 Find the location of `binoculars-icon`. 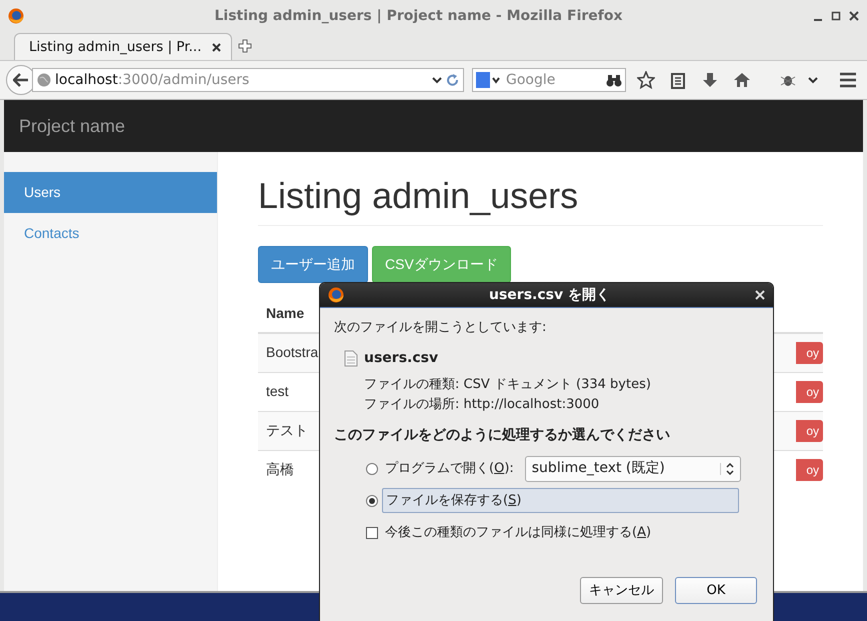

binoculars-icon is located at coordinates (614, 80).